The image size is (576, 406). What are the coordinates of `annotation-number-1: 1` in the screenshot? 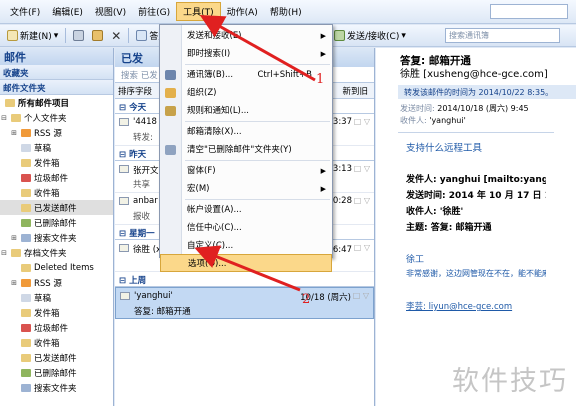 It's located at (320, 79).